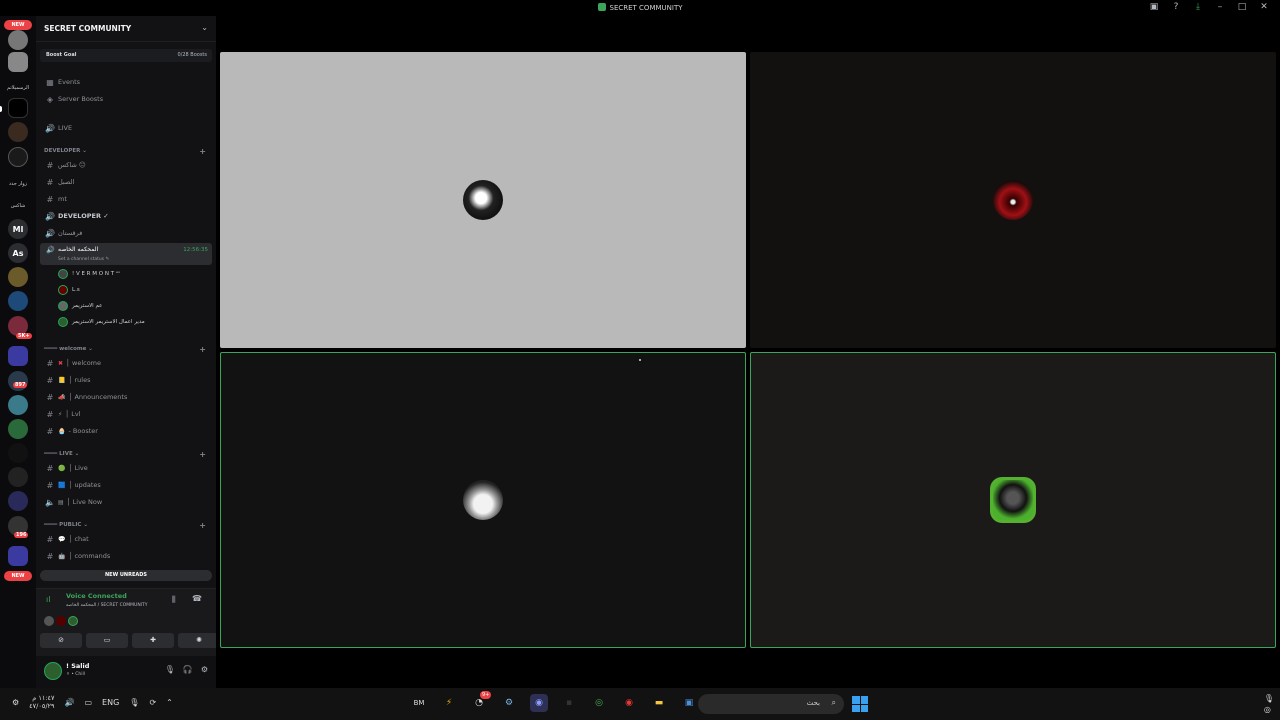 The height and width of the screenshot is (720, 1280). What do you see at coordinates (771, 704) in the screenshot?
I see `taskbar-search: بحث ⌕` at bounding box center [771, 704].